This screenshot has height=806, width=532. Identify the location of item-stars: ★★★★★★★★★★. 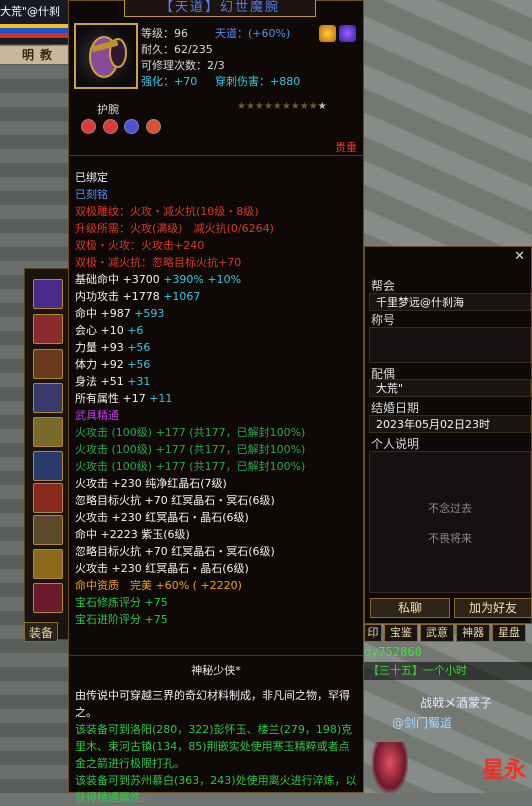
(282, 106).